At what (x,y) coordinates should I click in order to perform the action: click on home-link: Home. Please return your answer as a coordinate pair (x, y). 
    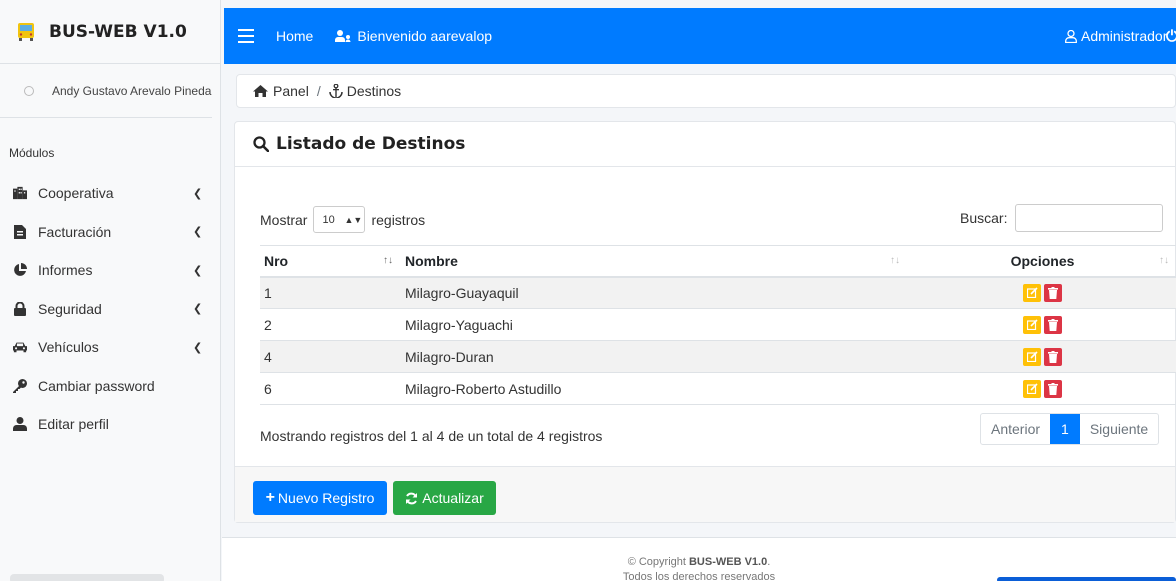
    Looking at the image, I should click on (294, 36).